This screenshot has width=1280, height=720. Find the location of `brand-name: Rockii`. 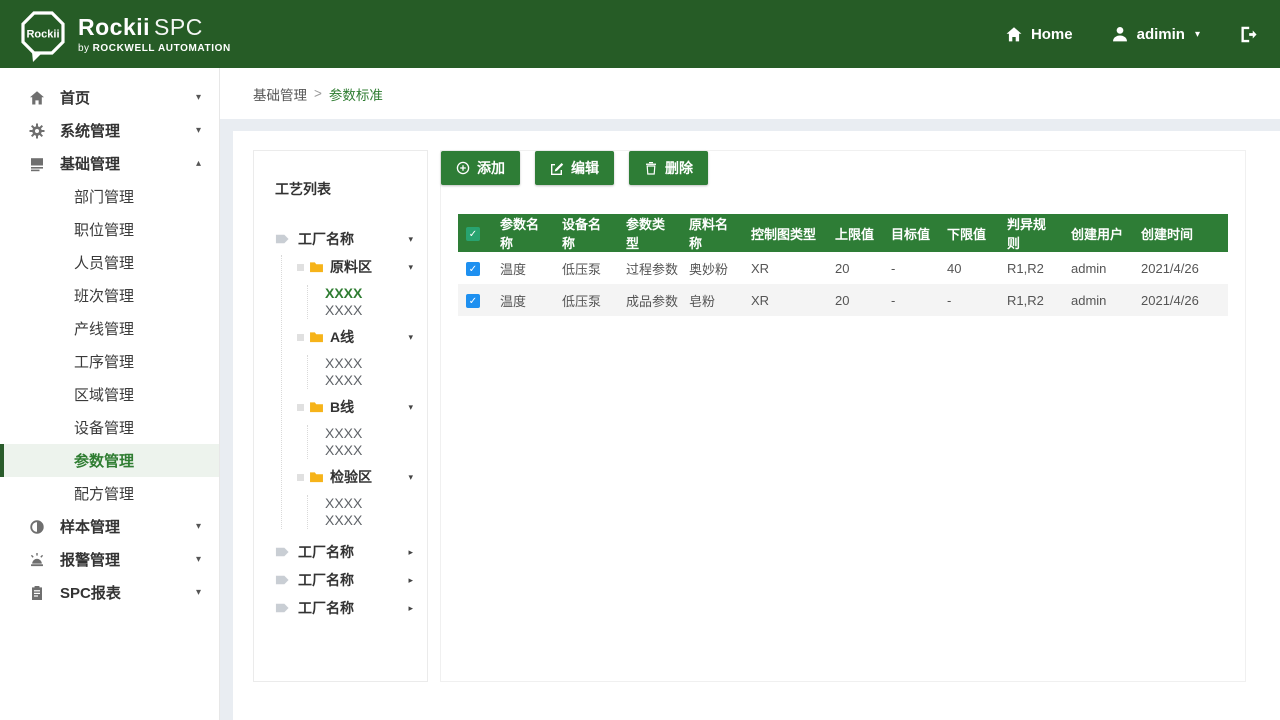

brand-name: Rockii is located at coordinates (114, 27).